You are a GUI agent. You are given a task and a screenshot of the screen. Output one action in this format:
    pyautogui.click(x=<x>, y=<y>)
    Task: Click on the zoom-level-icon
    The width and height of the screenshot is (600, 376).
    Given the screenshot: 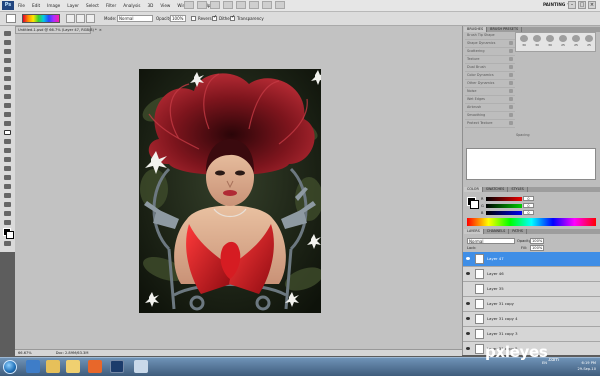 What is the action you would take?
    pyautogui.click(x=215, y=5)
    